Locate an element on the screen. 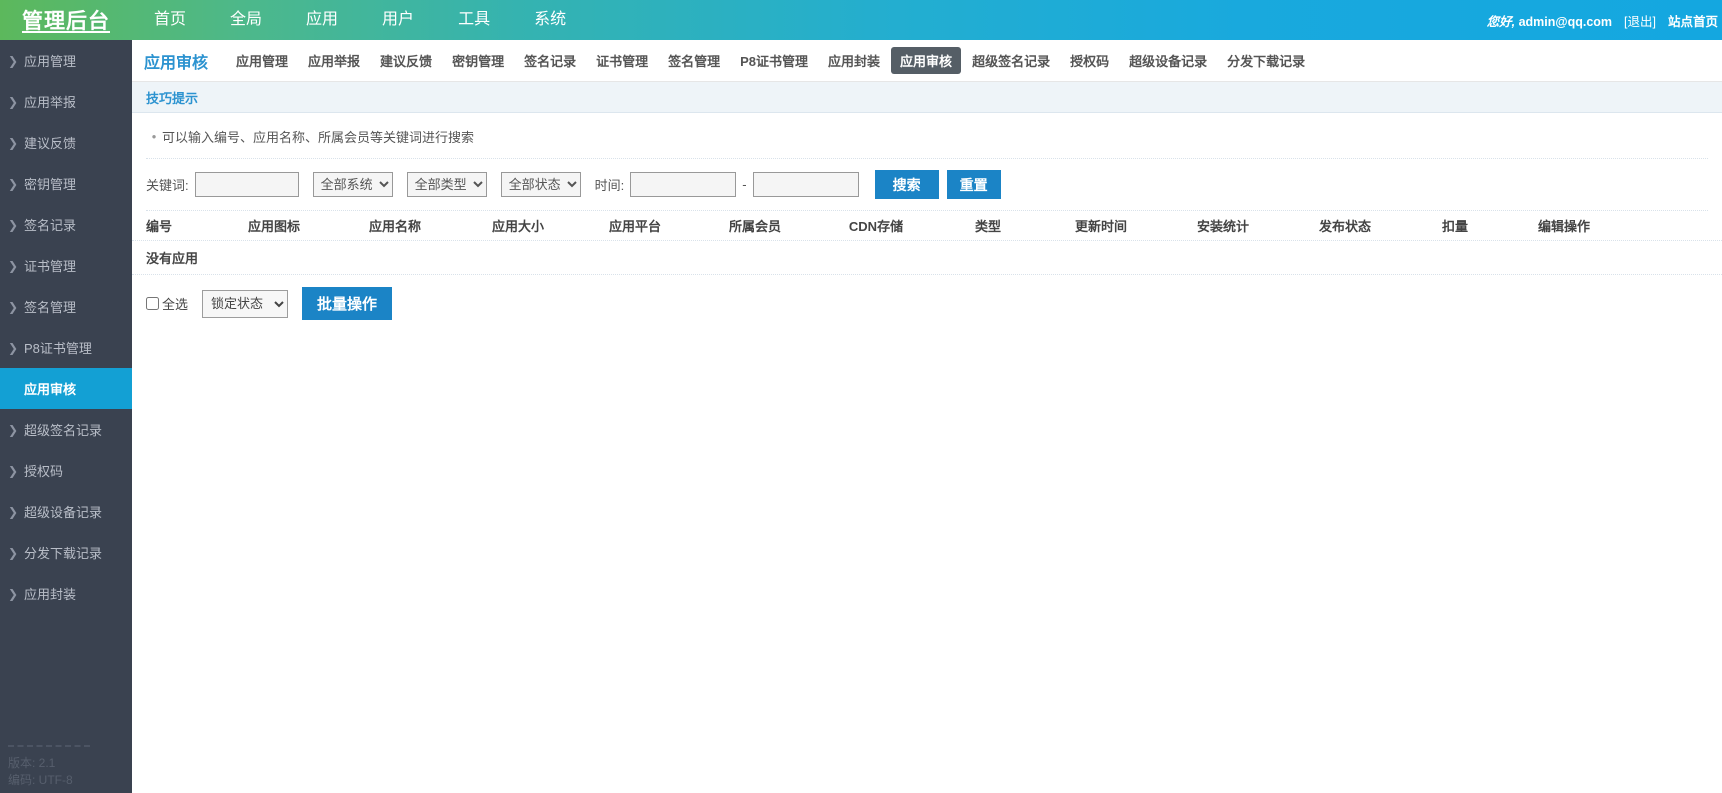  sidebar-item-label: 超级签名记录 is located at coordinates (63, 430).